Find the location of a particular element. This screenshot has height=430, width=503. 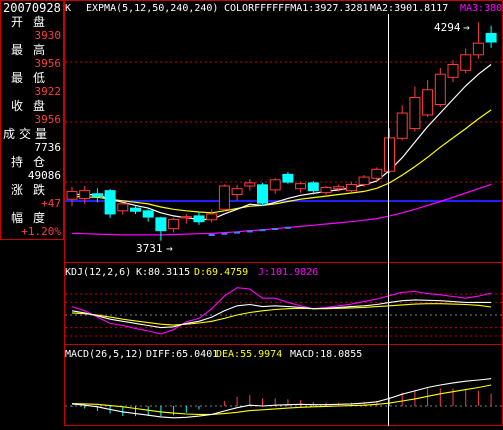

kdj_j-line is located at coordinates (281, 311).